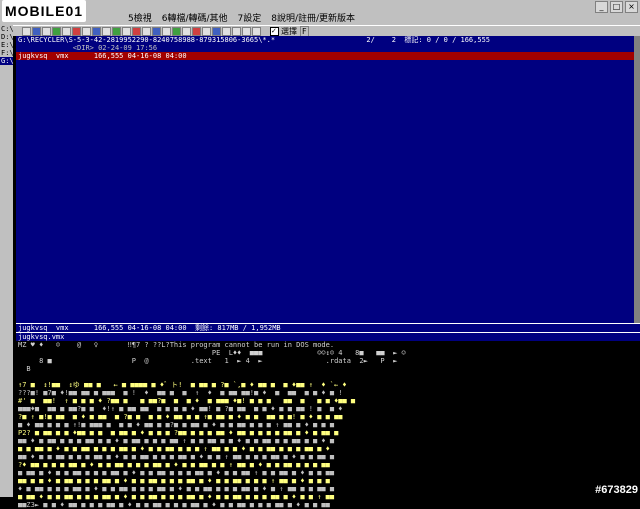 The image size is (640, 509). Describe the element at coordinates (108, 56) in the screenshot. I see `file-size: 166,555` at that location.